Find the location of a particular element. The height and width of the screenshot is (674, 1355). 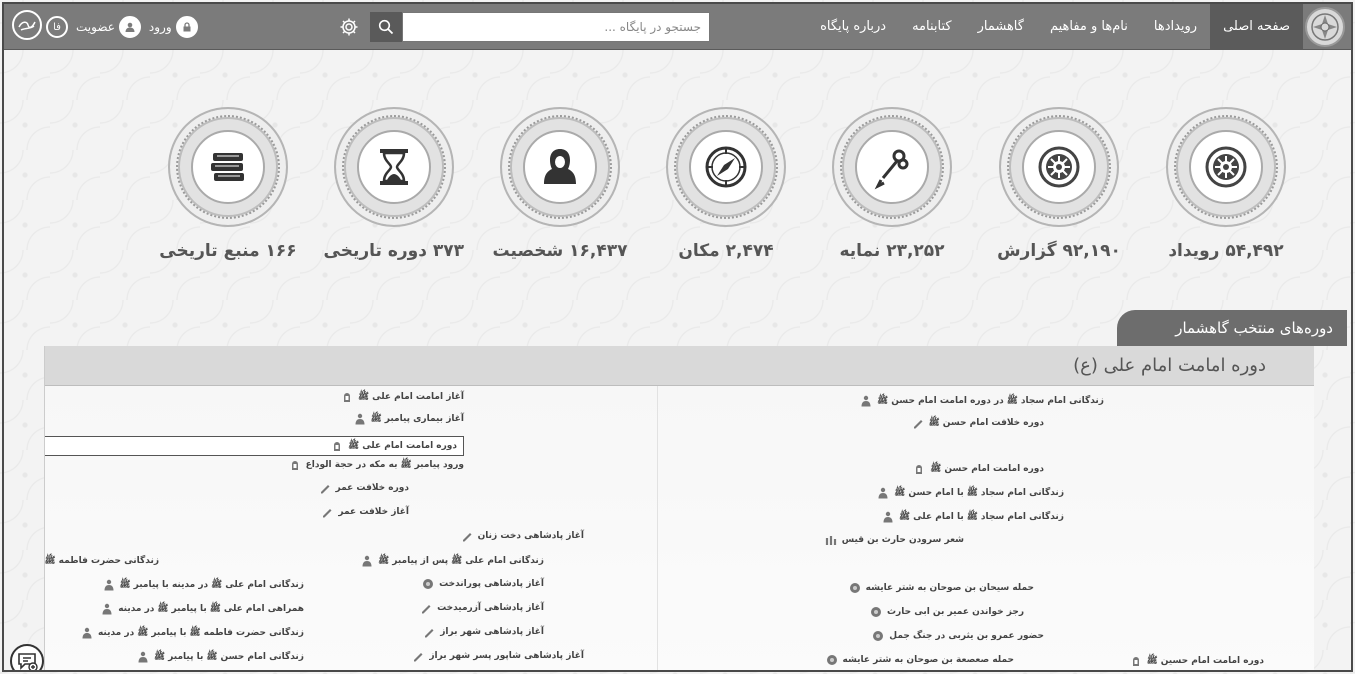

timeline-event: دوره خلافت عمر is located at coordinates (364, 488).